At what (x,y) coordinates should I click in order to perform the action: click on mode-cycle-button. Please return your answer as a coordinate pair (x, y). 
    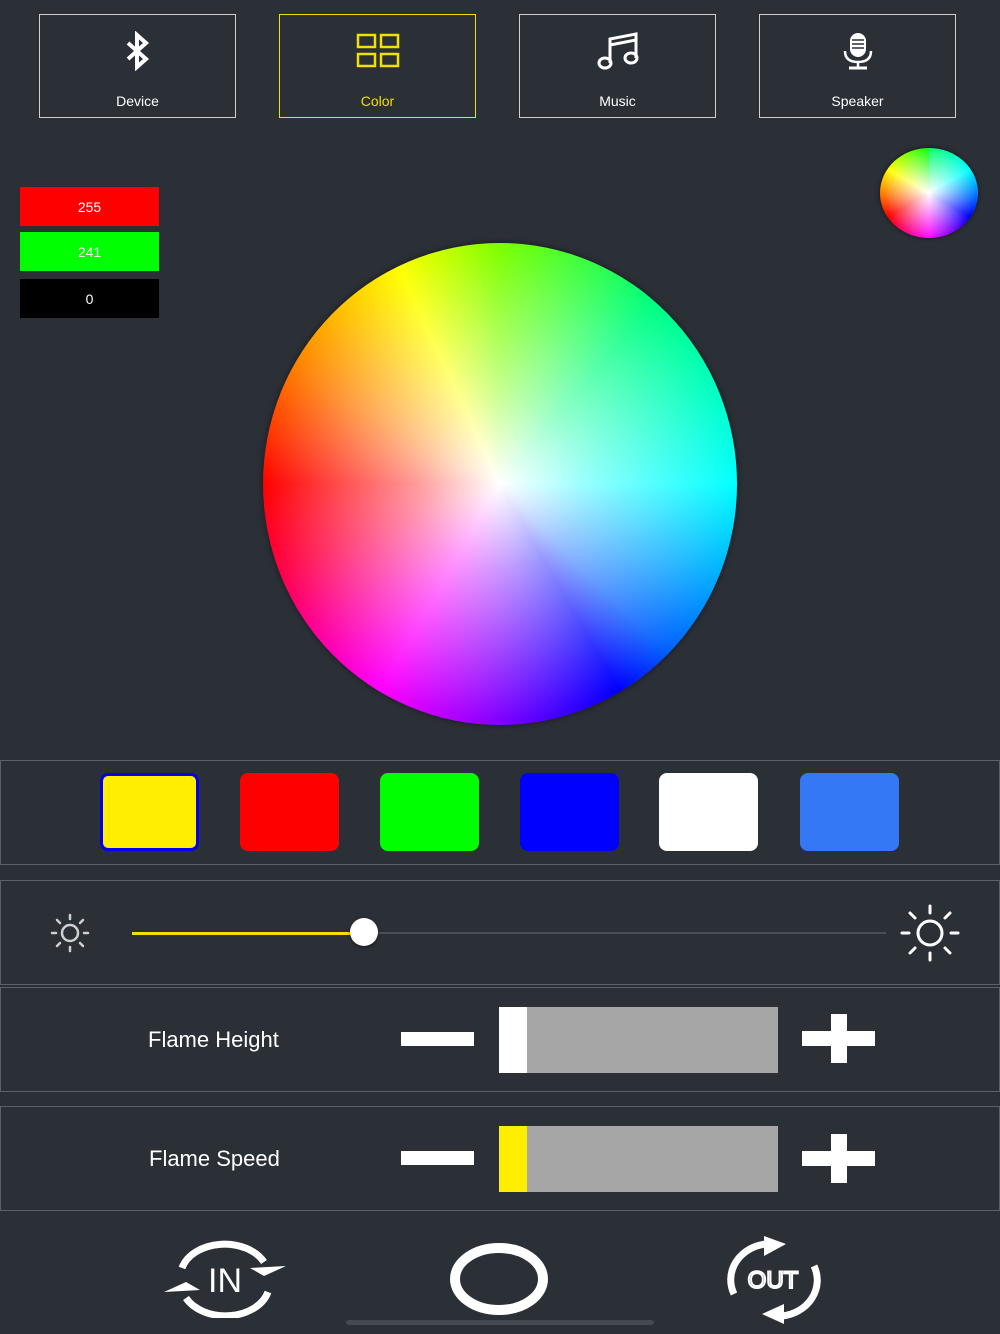
    Looking at the image, I should click on (499, 1281).